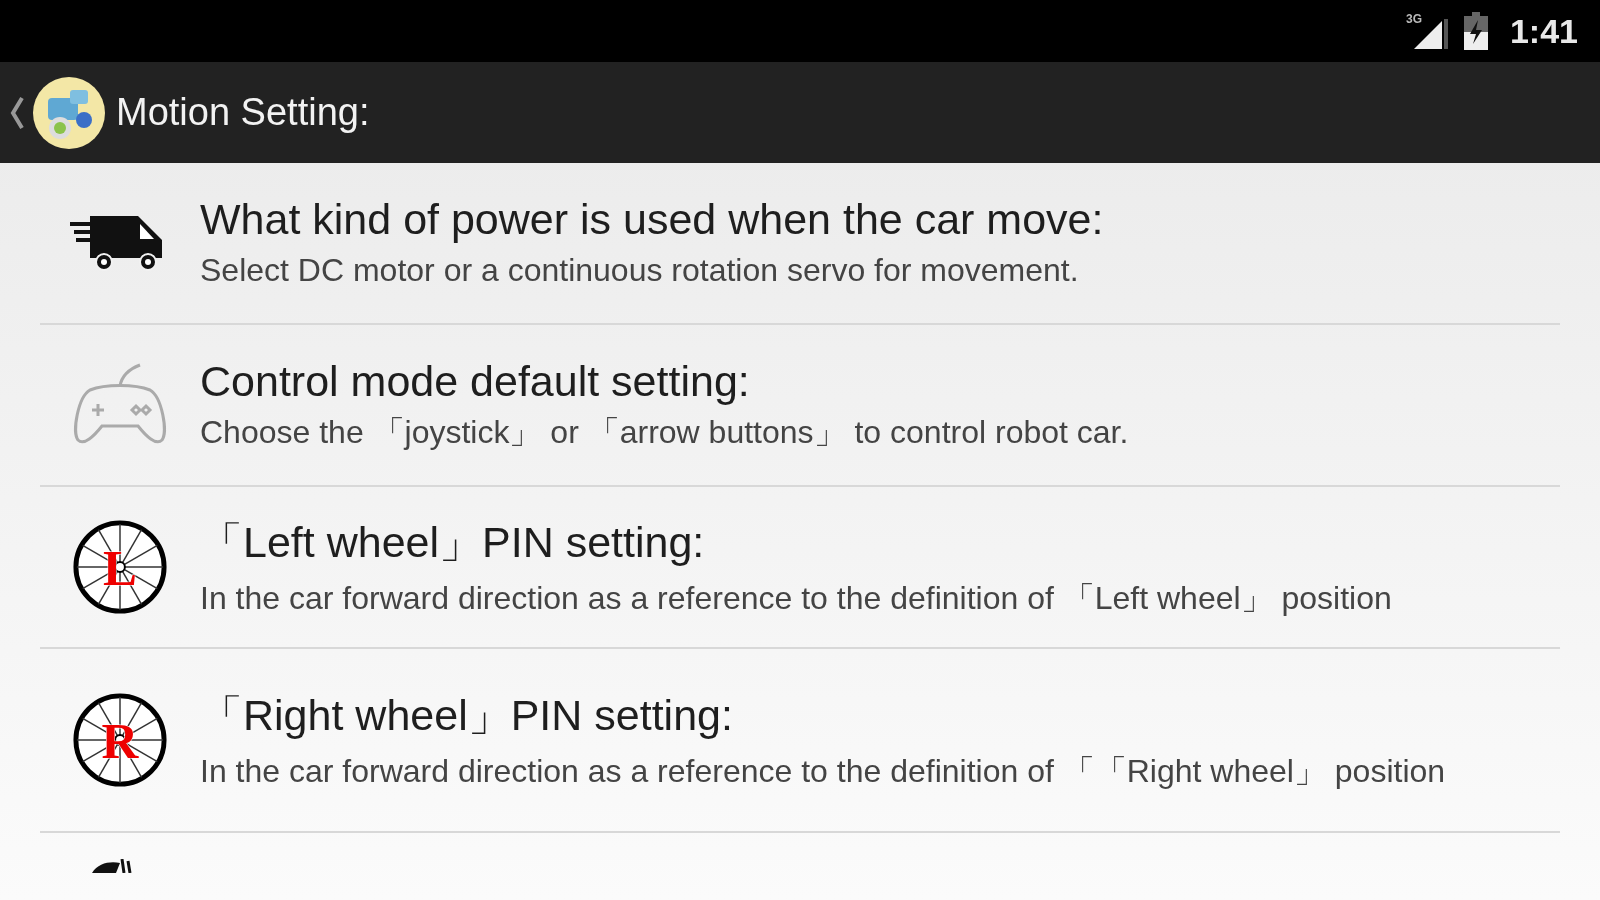 This screenshot has width=1600, height=900. Describe the element at coordinates (243, 112) in the screenshot. I see `screen-title: Motion Setting:` at that location.